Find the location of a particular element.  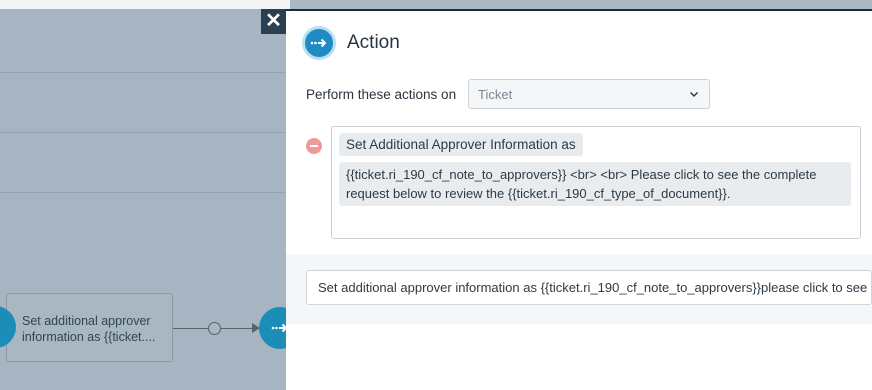

chevron-down-icon is located at coordinates (694, 94).